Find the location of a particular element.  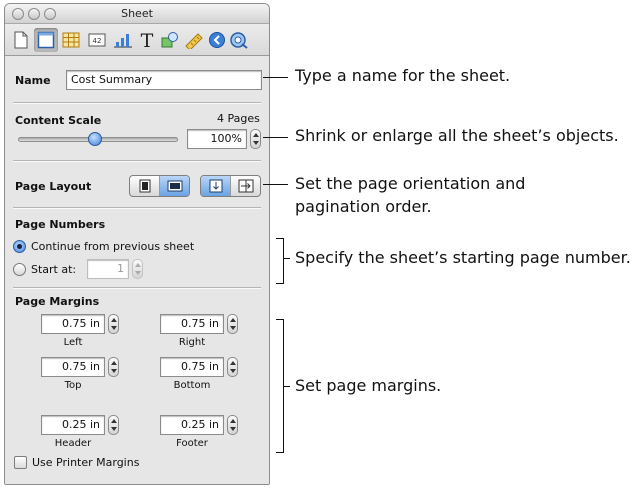

landscape-icon is located at coordinates (174, 186).